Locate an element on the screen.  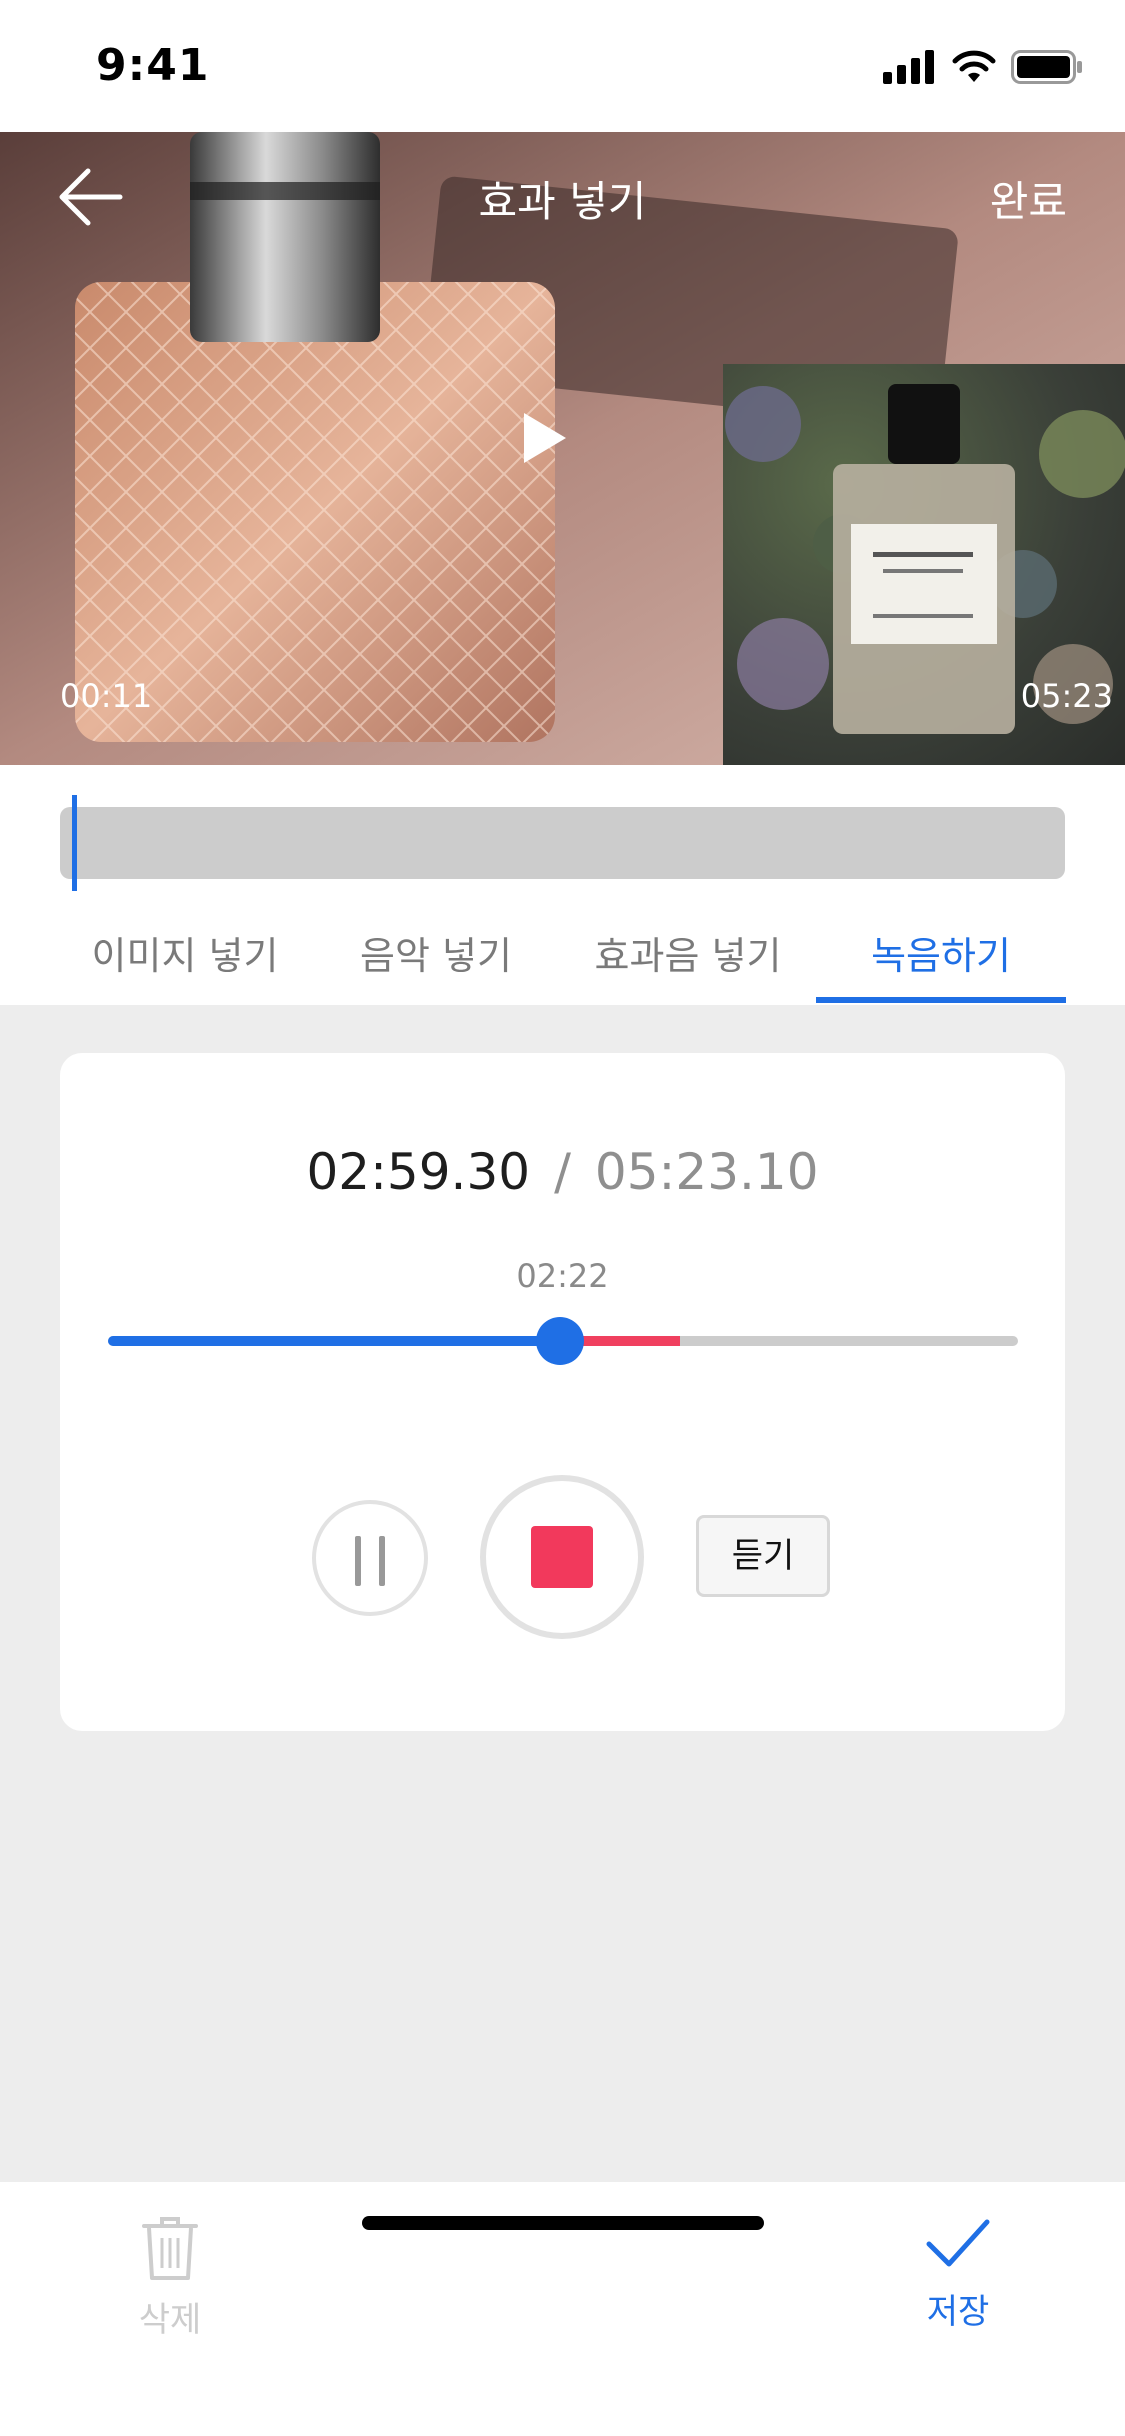
pause-button is located at coordinates (370, 1558).